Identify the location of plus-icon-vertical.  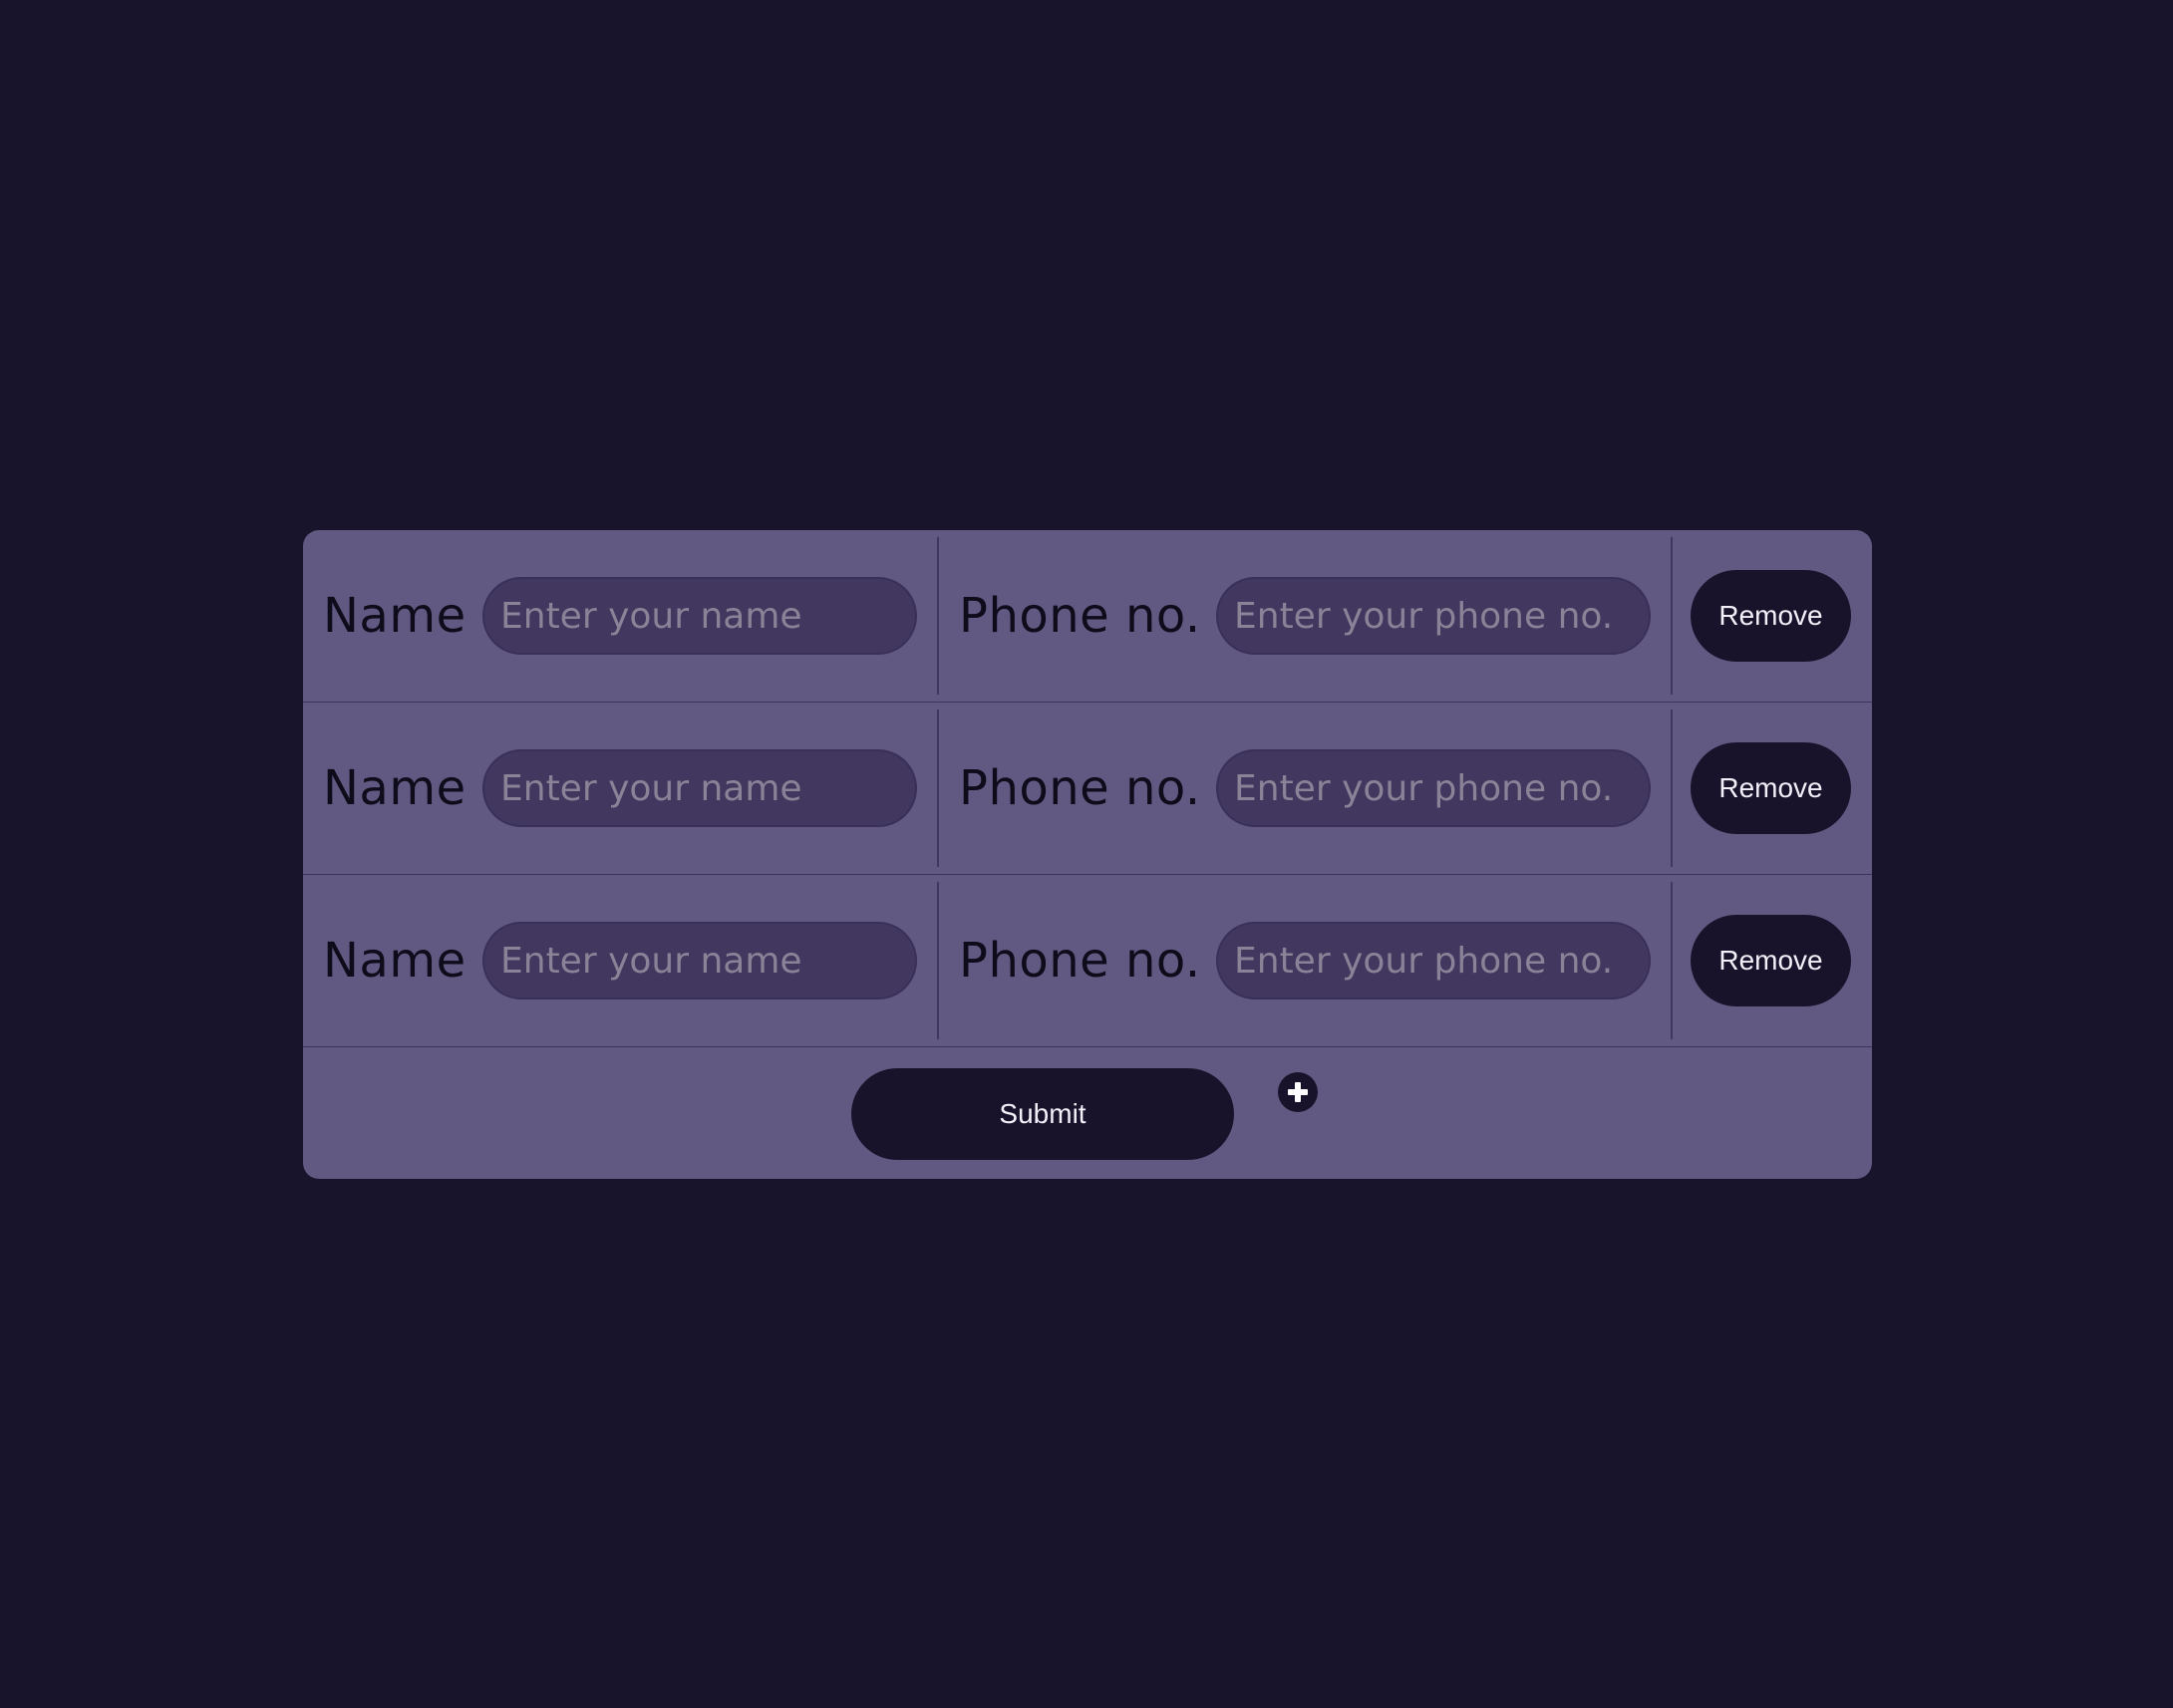
(1298, 1092).